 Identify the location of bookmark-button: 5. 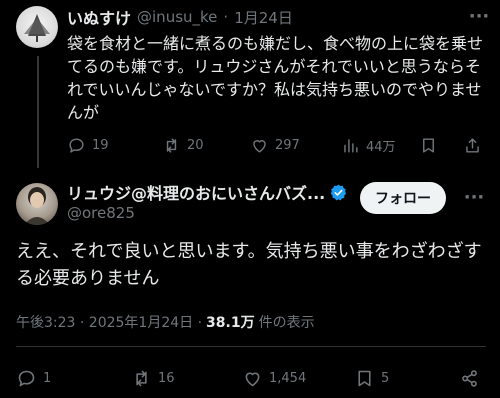
(371, 378).